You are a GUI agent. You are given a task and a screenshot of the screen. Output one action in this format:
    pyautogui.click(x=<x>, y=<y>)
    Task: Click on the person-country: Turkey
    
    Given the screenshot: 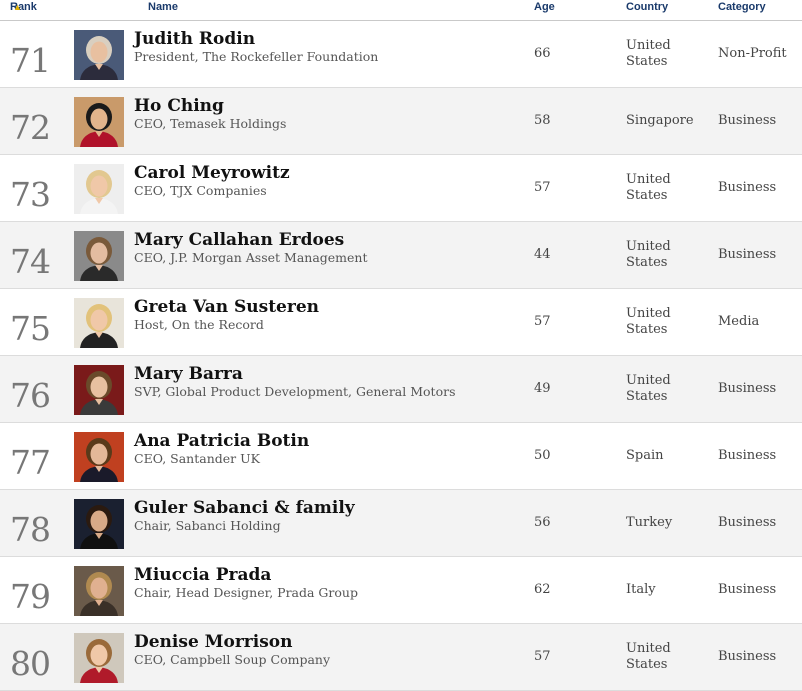 What is the action you would take?
    pyautogui.click(x=649, y=522)
    